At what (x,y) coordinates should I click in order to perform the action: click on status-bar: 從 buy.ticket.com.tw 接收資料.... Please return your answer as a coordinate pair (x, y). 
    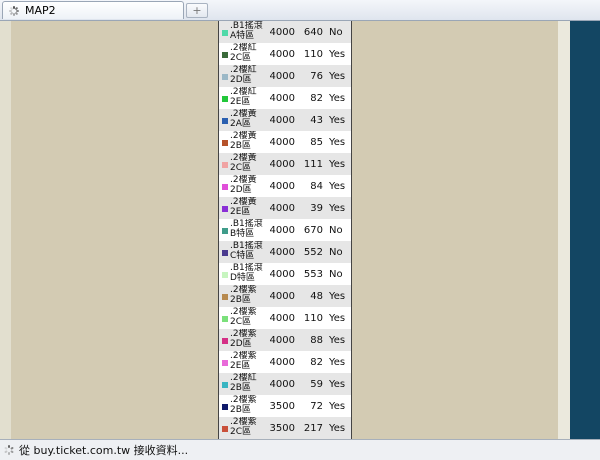
    Looking at the image, I should click on (300, 449).